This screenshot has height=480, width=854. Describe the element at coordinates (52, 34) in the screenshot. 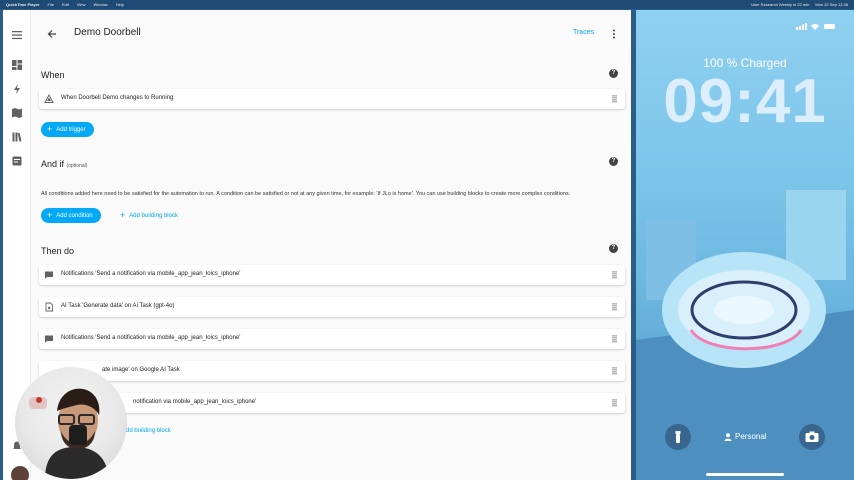

I see `back-arrow-icon` at that location.